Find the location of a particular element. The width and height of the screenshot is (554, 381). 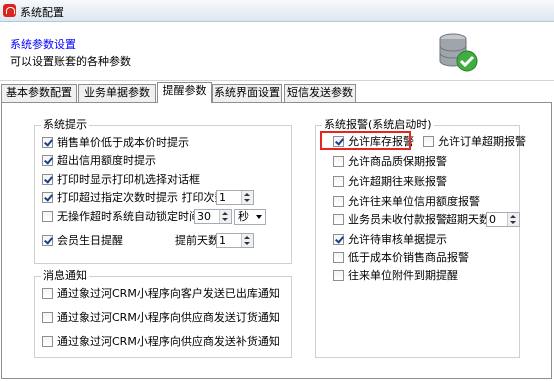

lock-time-stepper: 30 is located at coordinates (213, 216).